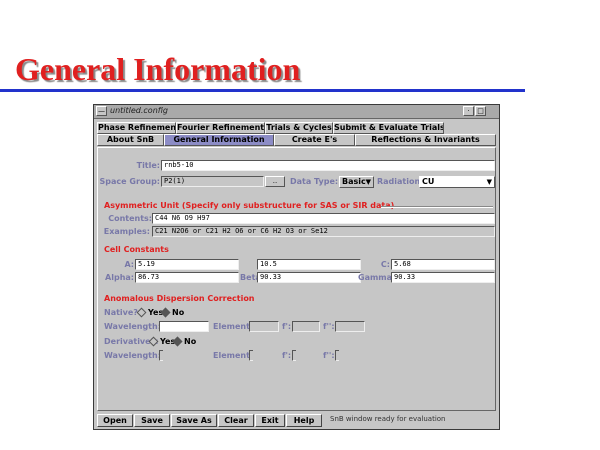 This screenshot has height=450, width=600. I want to click on minimize-icon: ·, so click(468, 111).